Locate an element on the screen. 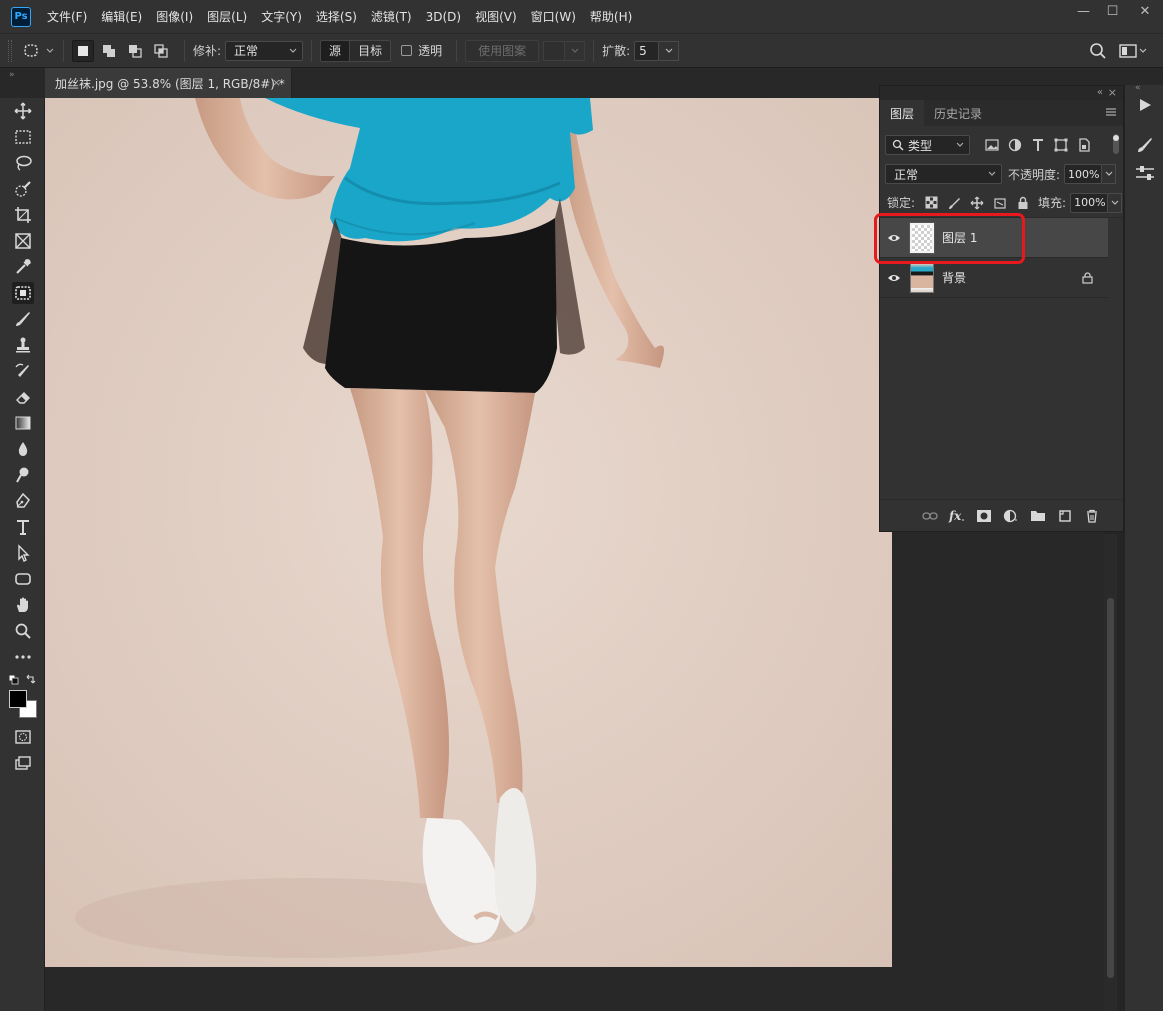 Image resolution: width=1163 pixels, height=1011 pixels. fill-dropdown-arrow is located at coordinates (1115, 202).